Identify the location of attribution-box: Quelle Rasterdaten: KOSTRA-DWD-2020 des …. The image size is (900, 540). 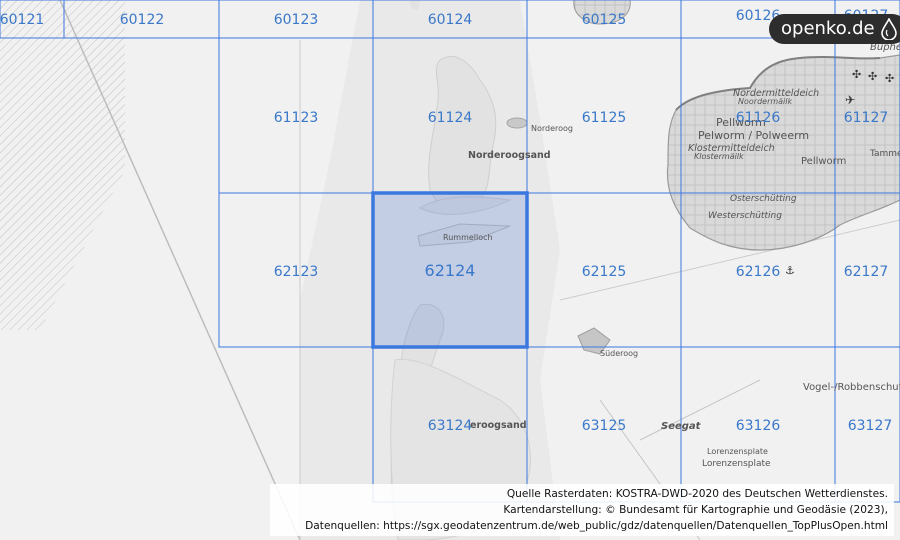
(582, 510).